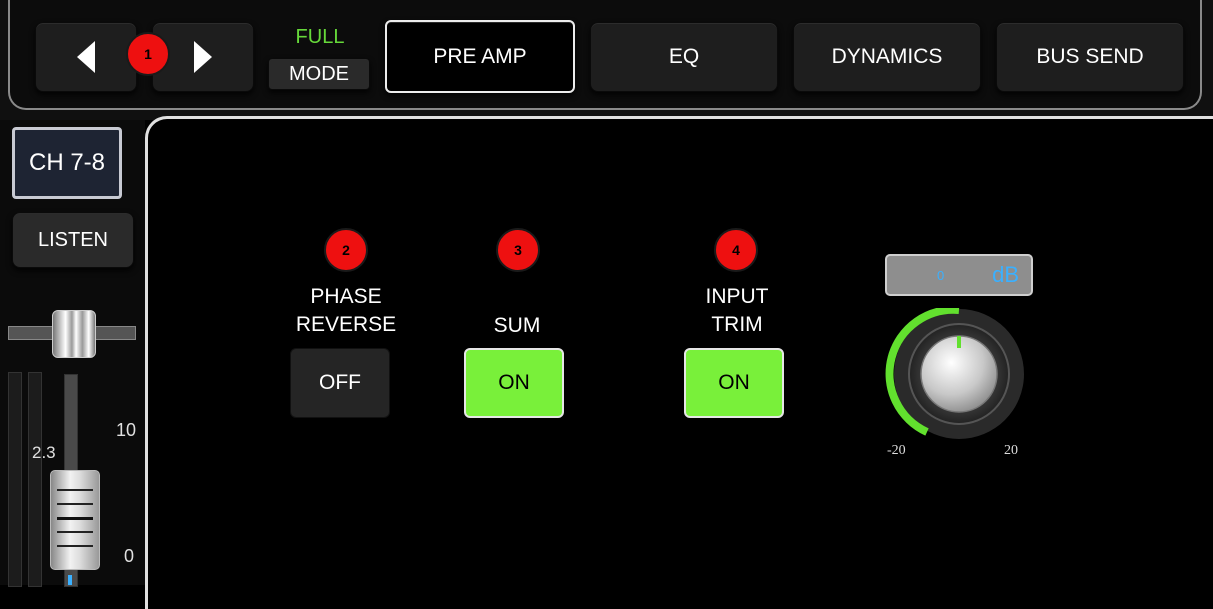 This screenshot has width=1213, height=609. I want to click on phase-reverse-label: PHASE REVERSE, so click(346, 310).